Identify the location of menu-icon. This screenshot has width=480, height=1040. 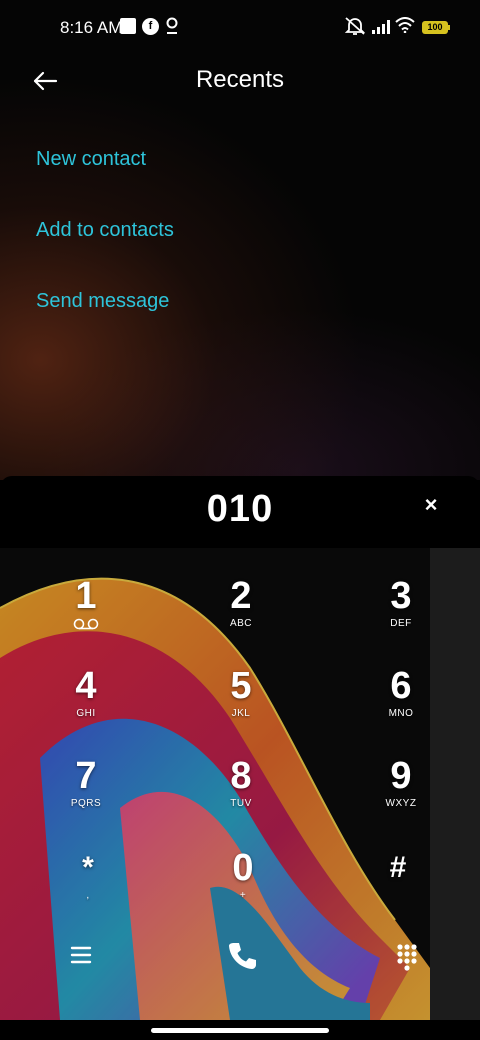
(81, 955).